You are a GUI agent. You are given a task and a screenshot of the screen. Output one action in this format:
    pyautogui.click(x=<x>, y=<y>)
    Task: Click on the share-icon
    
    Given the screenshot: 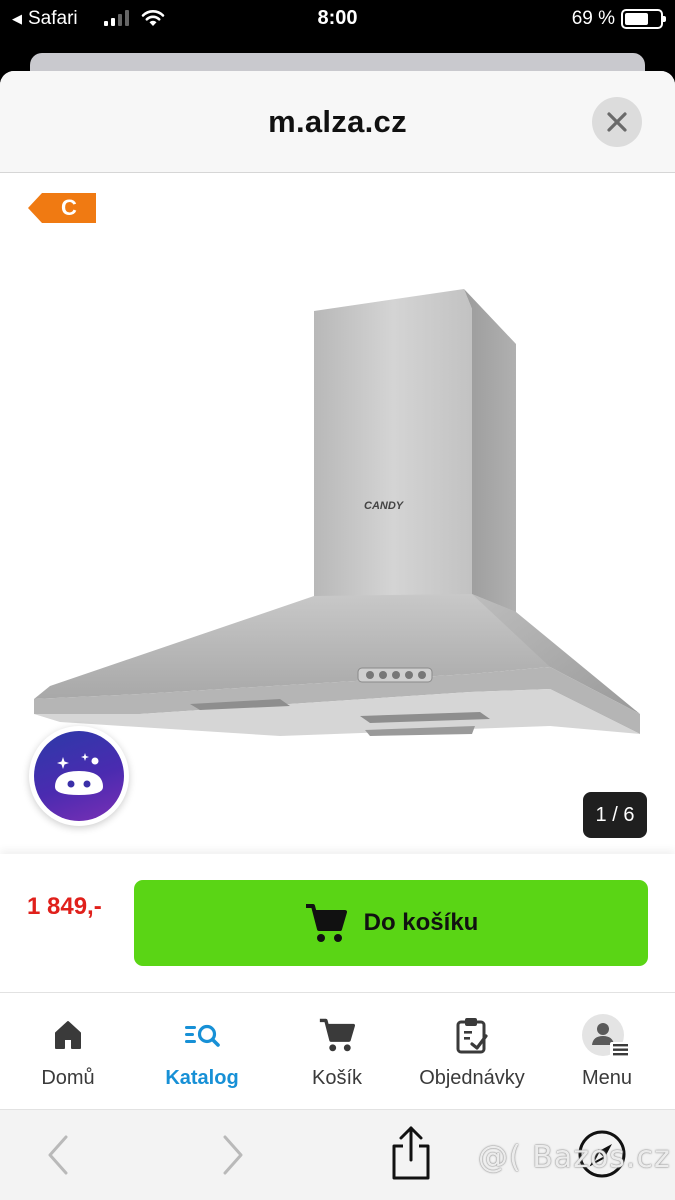 What is the action you would take?
    pyautogui.click(x=411, y=1153)
    